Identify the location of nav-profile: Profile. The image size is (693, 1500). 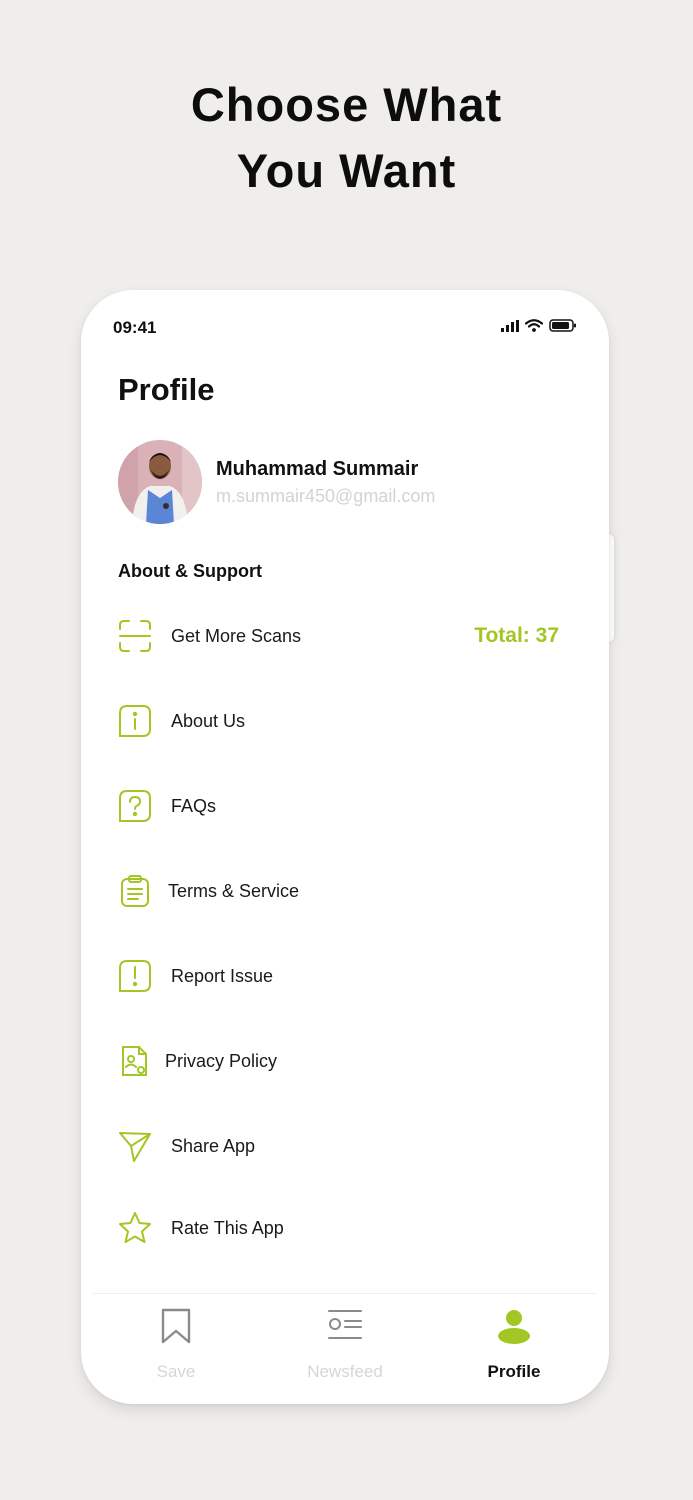
(514, 1345).